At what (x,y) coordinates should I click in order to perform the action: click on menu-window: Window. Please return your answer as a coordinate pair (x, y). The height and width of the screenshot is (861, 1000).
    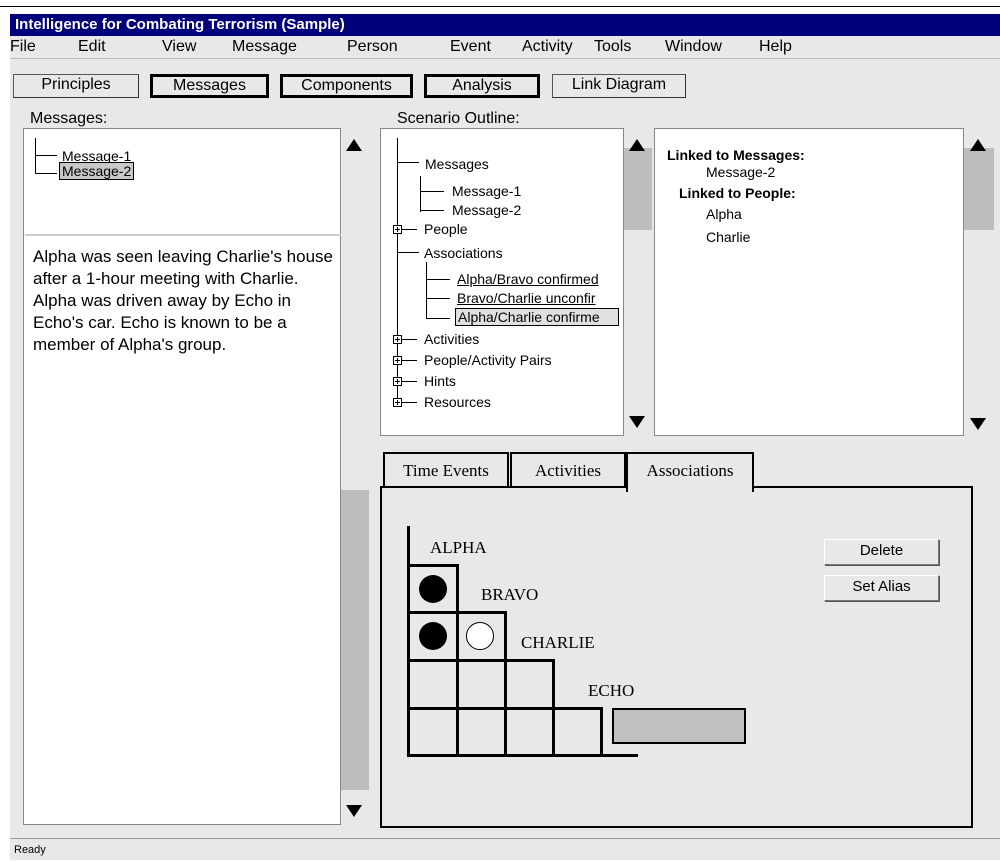
    Looking at the image, I should click on (693, 47).